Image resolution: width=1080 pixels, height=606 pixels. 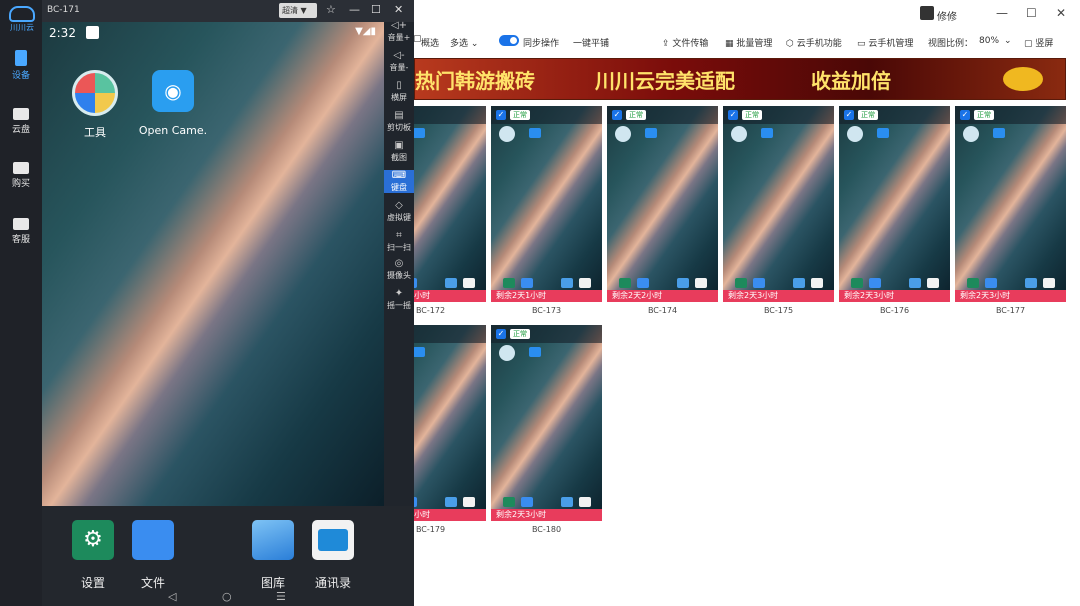 I want to click on cloud-logo-icon, so click(x=22, y=14).